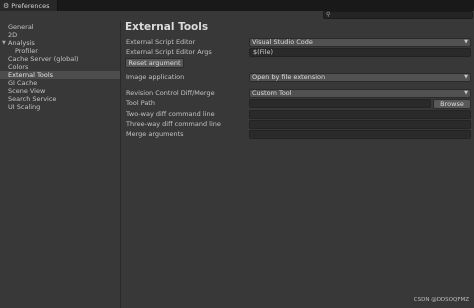  I want to click on sidebar-item-scene-view: Scene View, so click(60, 91).